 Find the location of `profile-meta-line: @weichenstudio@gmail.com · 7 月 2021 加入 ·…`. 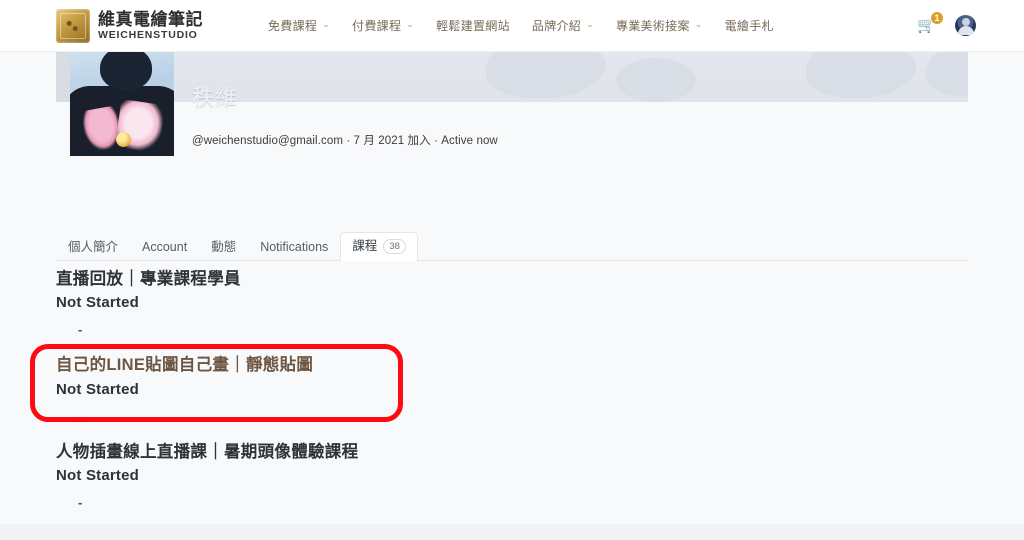

profile-meta-line: @weichenstudio@gmail.com · 7 月 2021 加入 ·… is located at coordinates (345, 141).